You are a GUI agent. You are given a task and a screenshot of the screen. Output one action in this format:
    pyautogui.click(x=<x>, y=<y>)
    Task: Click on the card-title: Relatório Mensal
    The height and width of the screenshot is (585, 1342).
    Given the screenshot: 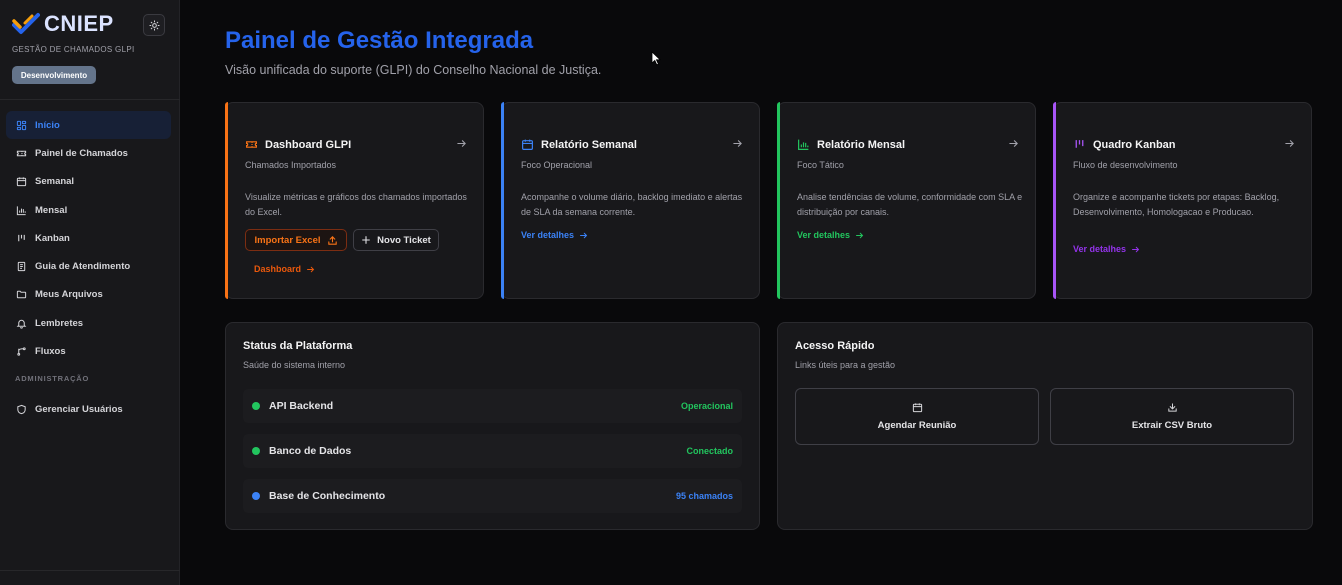 What is the action you would take?
    pyautogui.click(x=861, y=144)
    